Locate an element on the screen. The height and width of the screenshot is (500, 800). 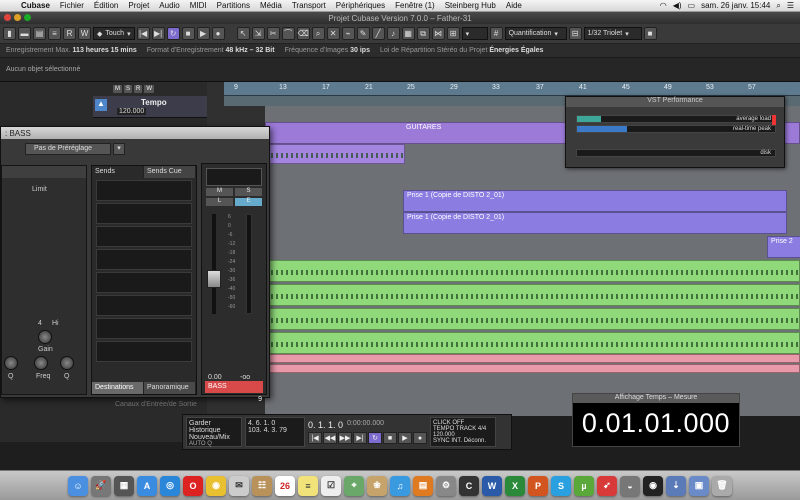
rewind-icon: ◀◀ is located at coordinates (330, 438).